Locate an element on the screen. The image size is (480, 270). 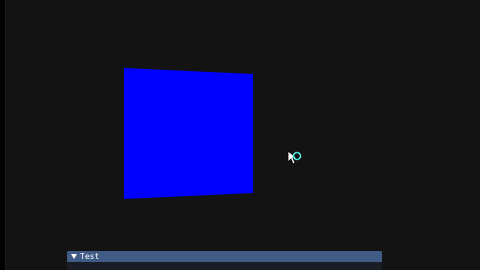
blue-quad is located at coordinates (188, 133).